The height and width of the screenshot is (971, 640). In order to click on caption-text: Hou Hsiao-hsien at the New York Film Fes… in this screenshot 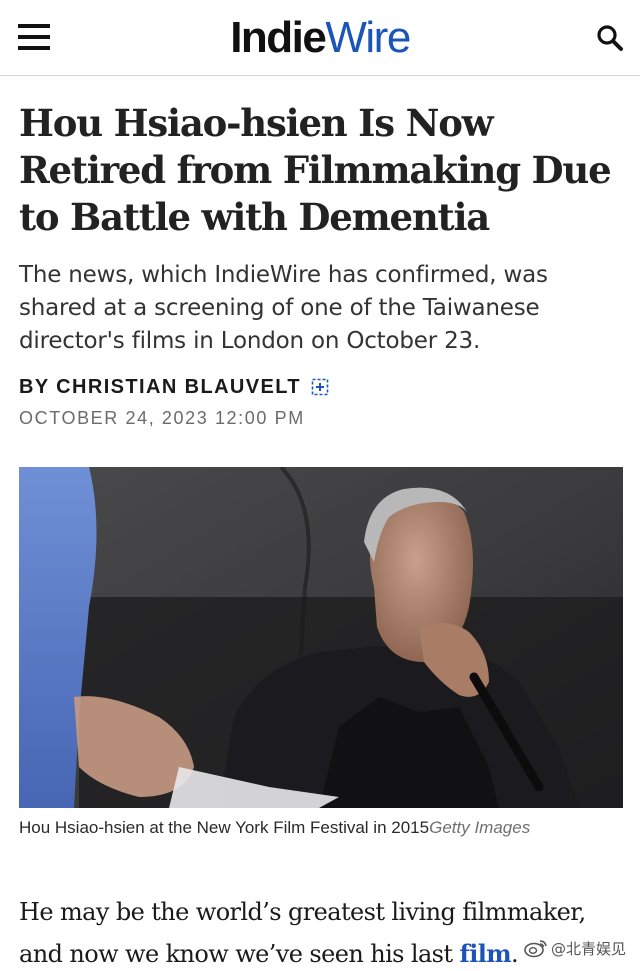, I will do `click(224, 827)`.